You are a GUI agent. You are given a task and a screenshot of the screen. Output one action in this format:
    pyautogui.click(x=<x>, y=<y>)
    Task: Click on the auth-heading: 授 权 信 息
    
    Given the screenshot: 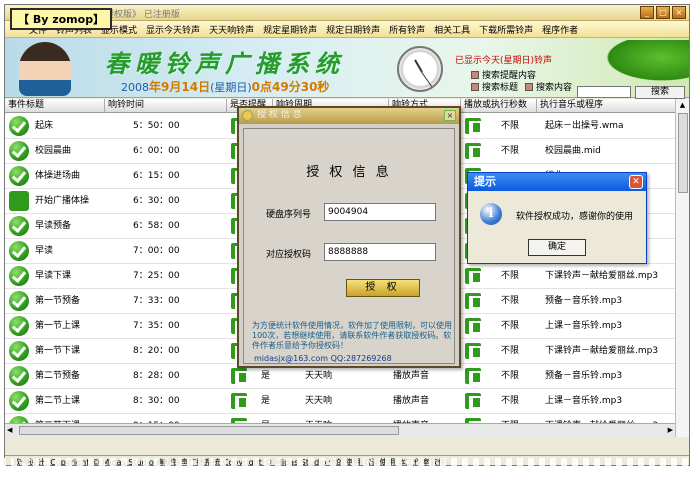 What is the action you would take?
    pyautogui.click(x=349, y=172)
    